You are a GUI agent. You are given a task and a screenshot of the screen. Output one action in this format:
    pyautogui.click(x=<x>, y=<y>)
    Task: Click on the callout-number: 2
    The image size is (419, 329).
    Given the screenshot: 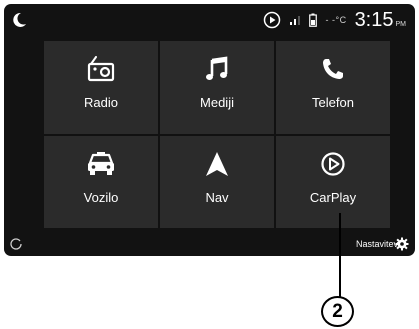 What is the action you would take?
    pyautogui.click(x=337, y=311)
    